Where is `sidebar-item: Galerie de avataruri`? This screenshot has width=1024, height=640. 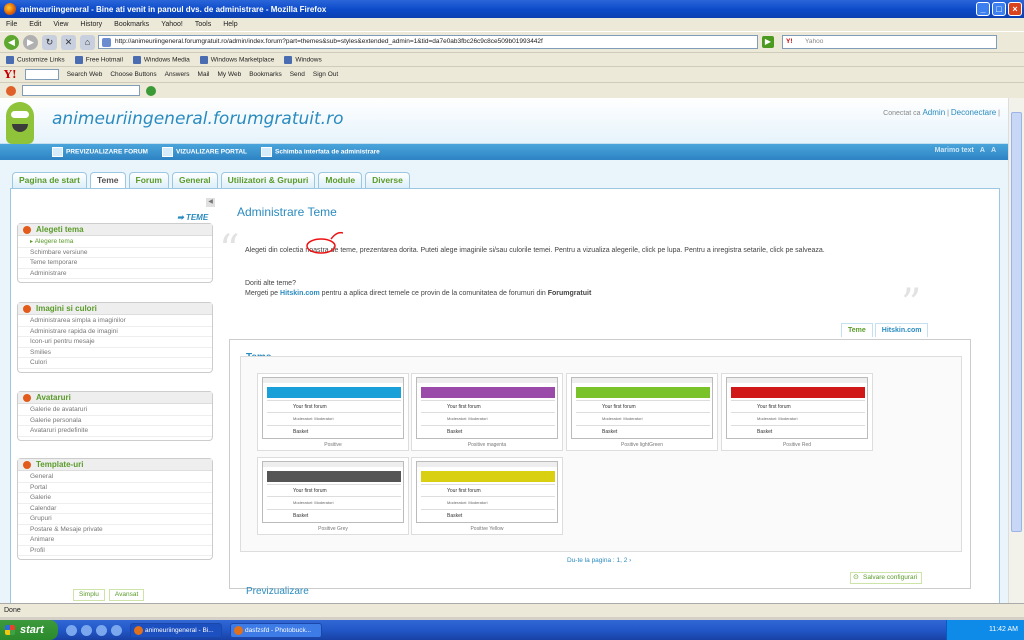
sidebar-item: Galerie de avataruri is located at coordinates (115, 410).